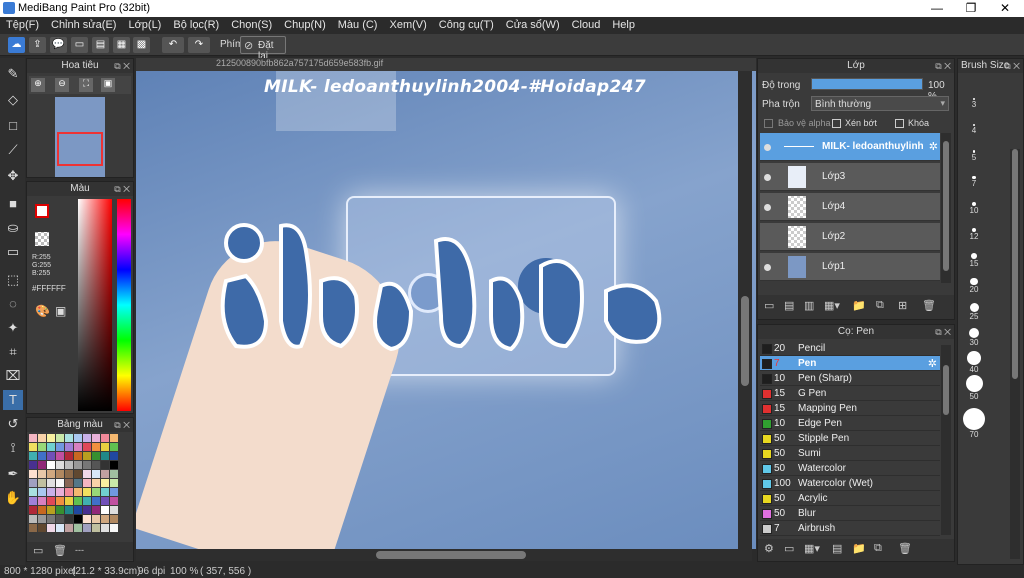  What do you see at coordinates (850, 498) in the screenshot?
I see `brush-row: 50 Acrylic` at bounding box center [850, 498].